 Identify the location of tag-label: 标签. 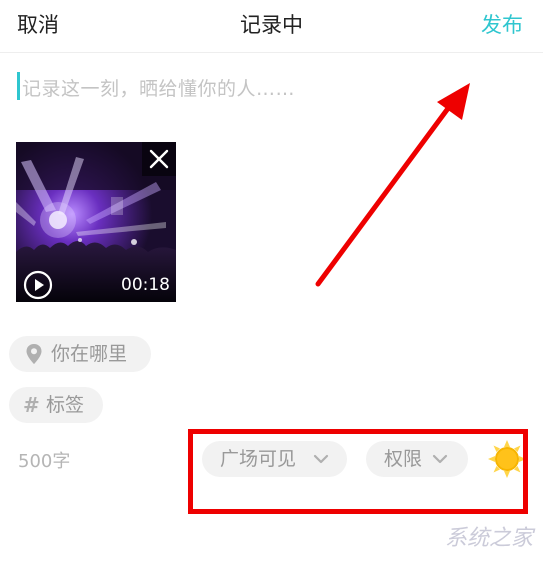
(65, 405).